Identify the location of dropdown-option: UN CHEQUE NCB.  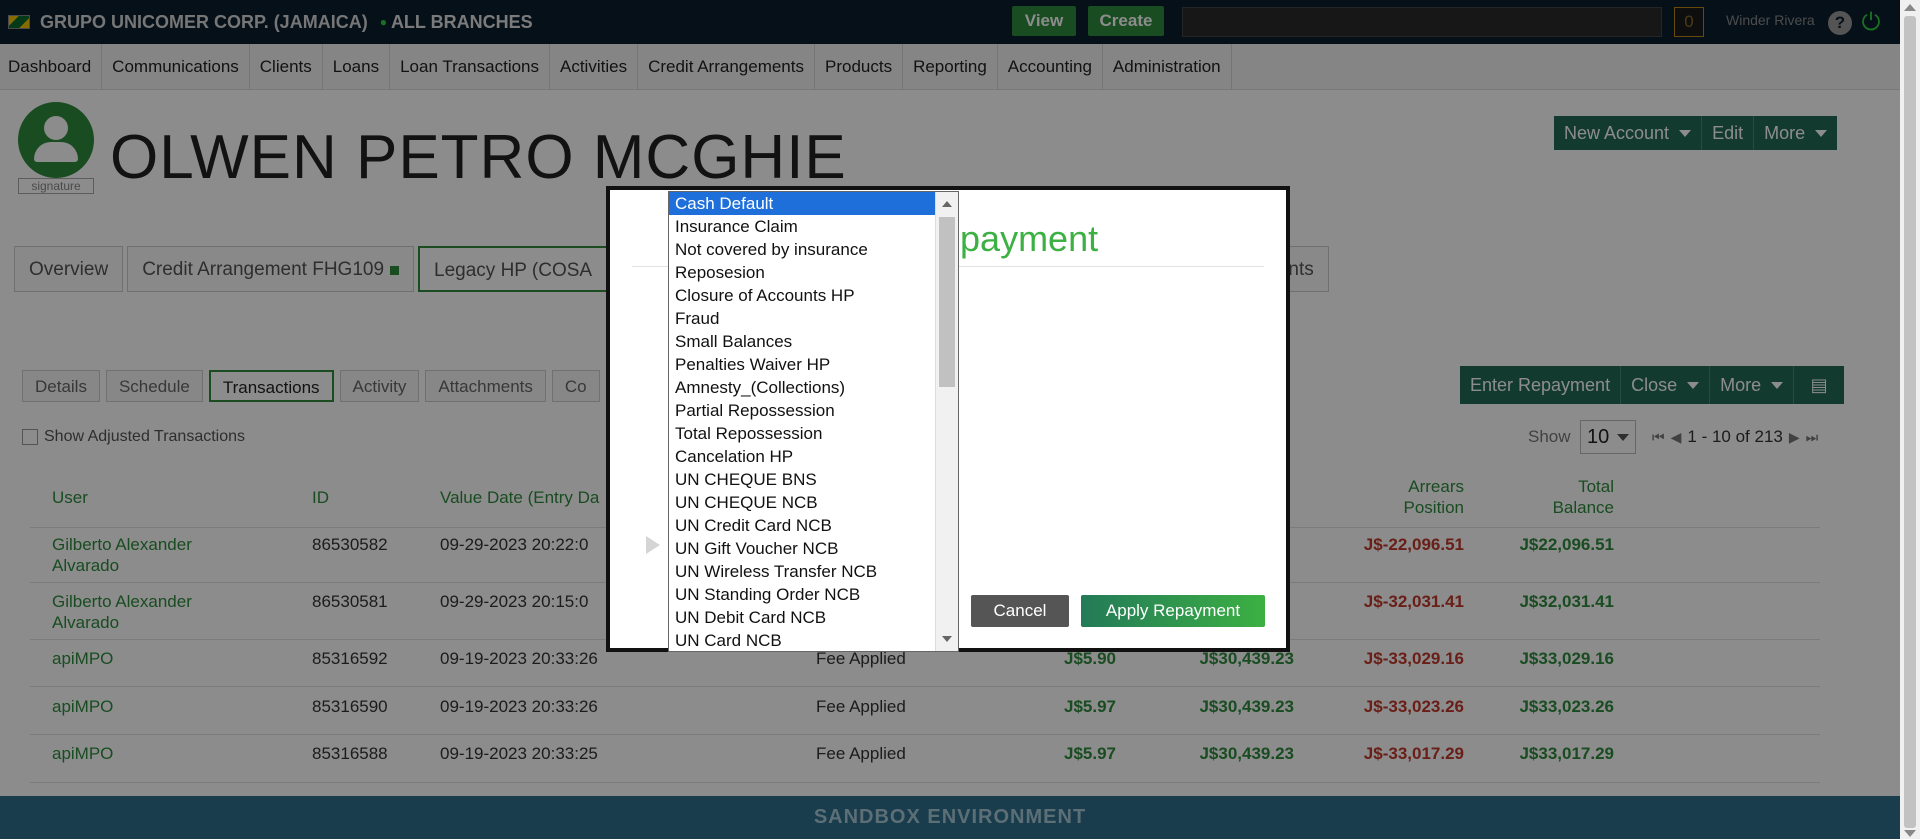
(802, 502).